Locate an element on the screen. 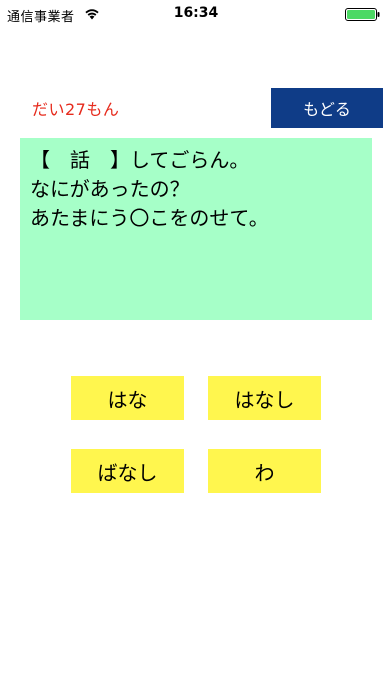 The image size is (392, 696). question-number: だい27もん is located at coordinates (76, 109).